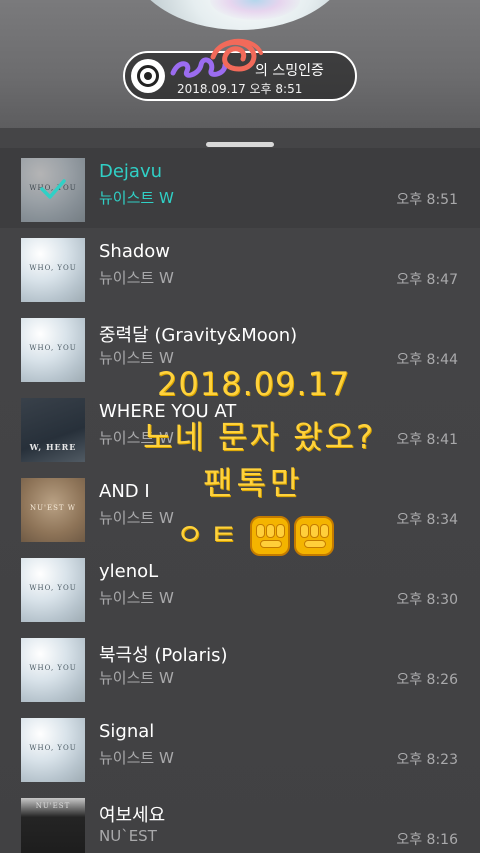 This screenshot has width=480, height=853. What do you see at coordinates (427, 840) in the screenshot?
I see `play-time: 오후 8:16` at bounding box center [427, 840].